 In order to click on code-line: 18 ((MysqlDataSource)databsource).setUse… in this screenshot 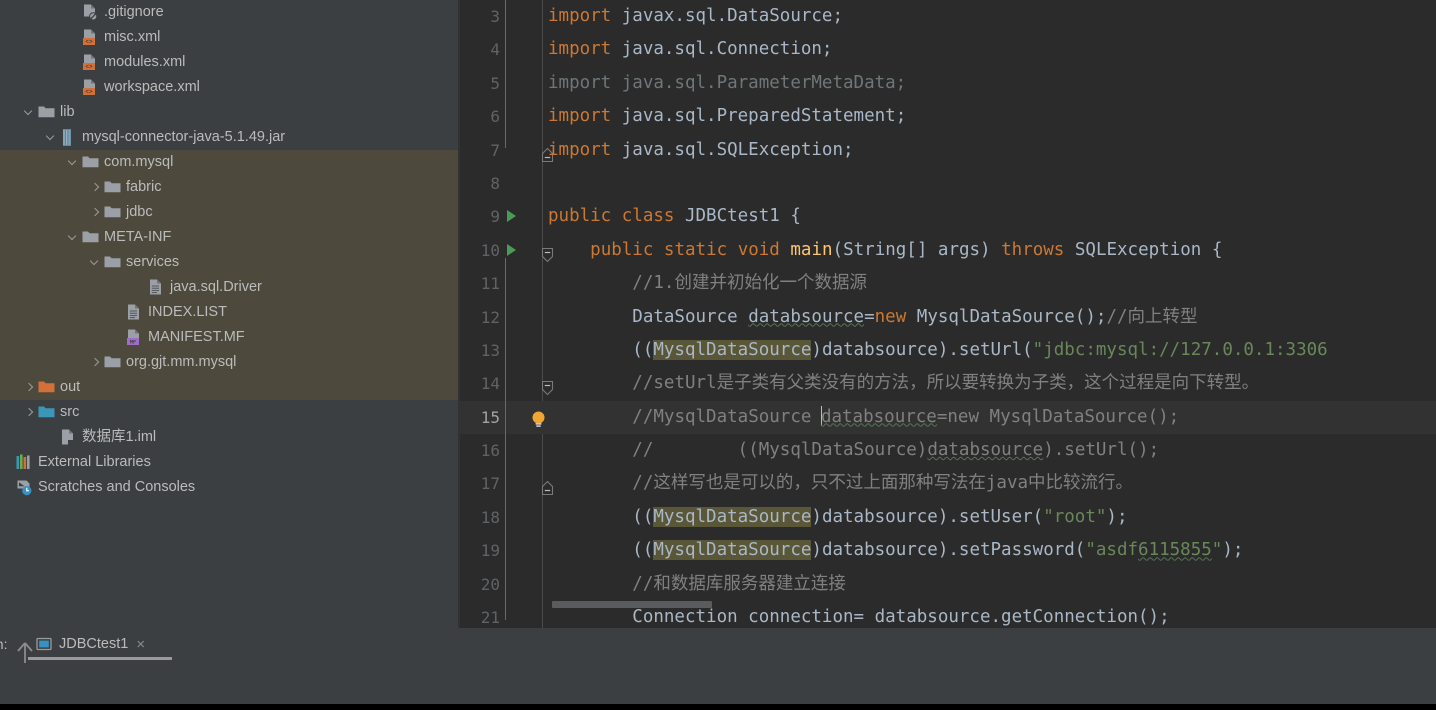, I will do `click(948, 517)`.